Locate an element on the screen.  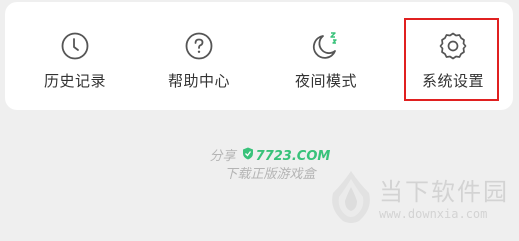
moon-icon is located at coordinates (326, 46).